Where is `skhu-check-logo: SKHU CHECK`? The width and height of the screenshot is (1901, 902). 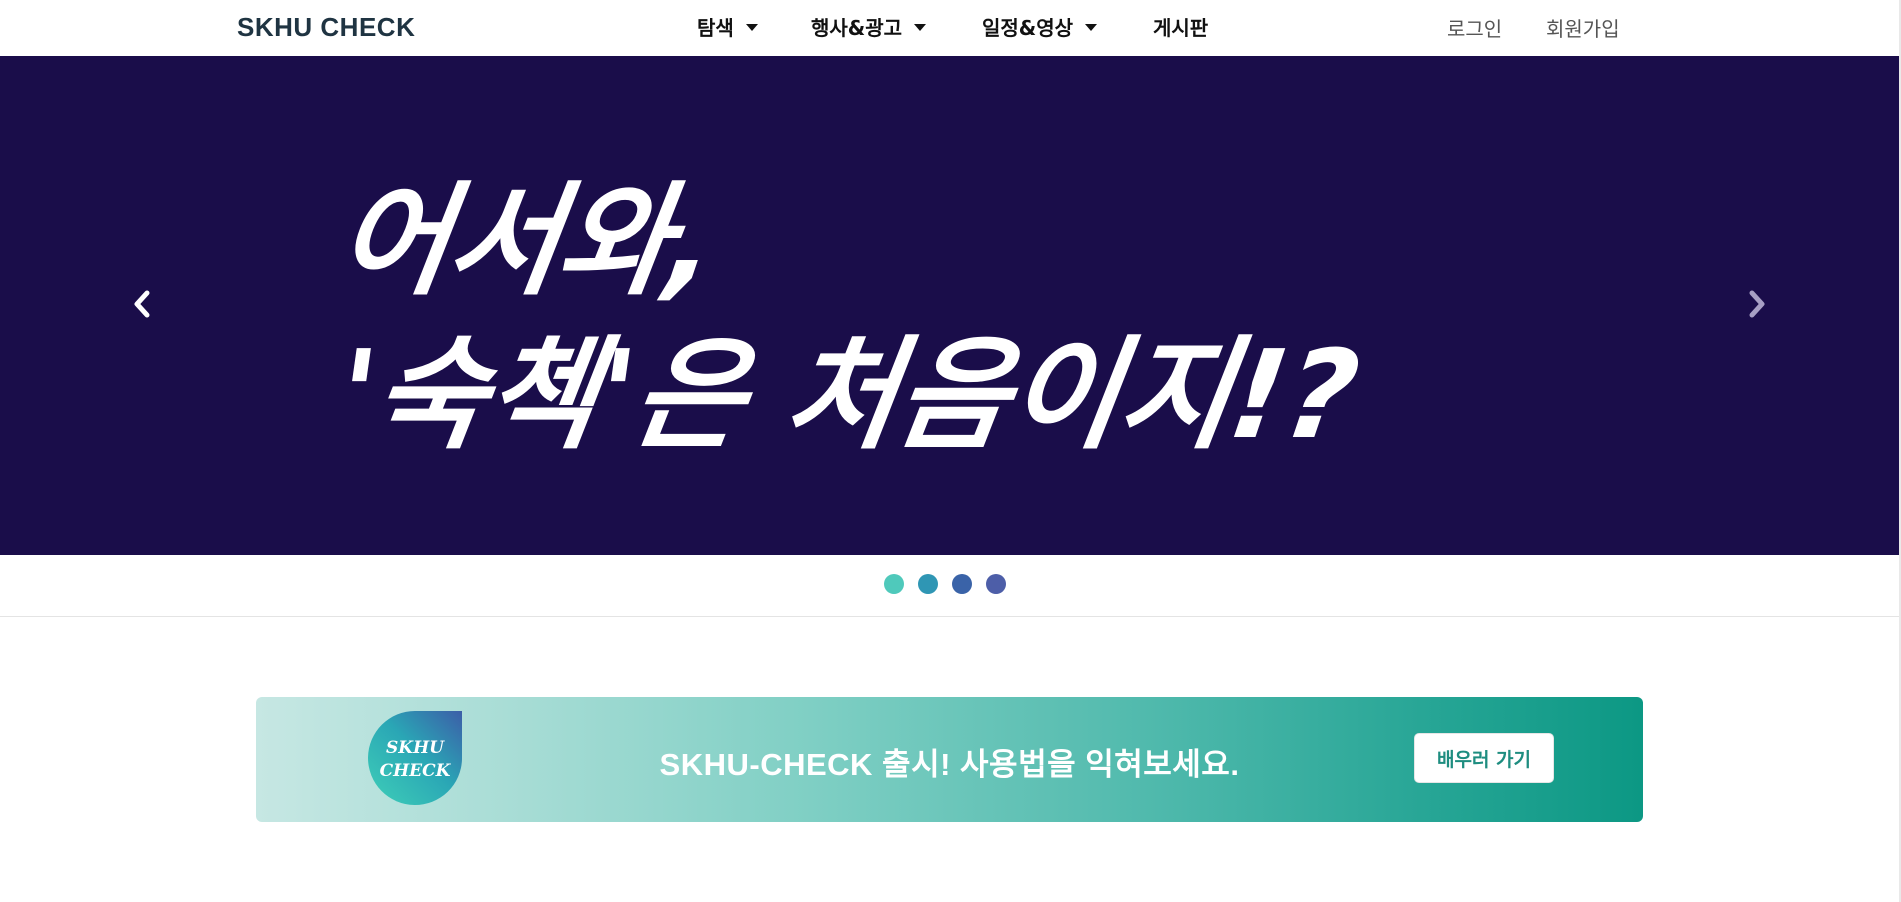
skhu-check-logo: SKHU CHECK is located at coordinates (415, 758).